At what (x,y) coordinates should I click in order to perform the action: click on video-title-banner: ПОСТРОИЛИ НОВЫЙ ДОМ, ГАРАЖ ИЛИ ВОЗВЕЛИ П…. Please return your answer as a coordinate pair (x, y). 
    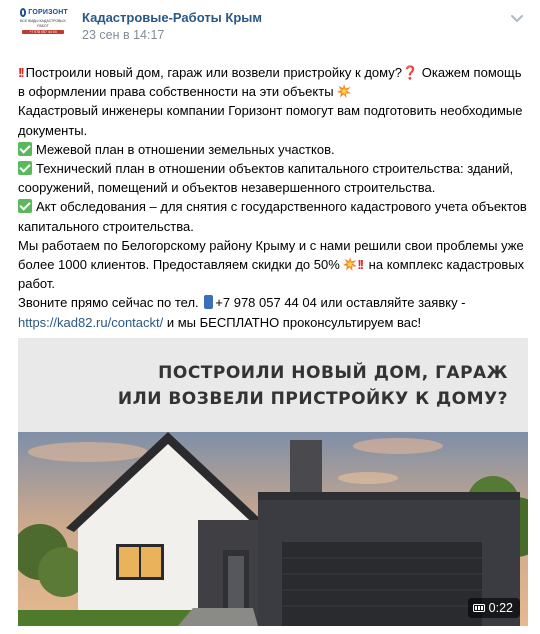
    Looking at the image, I should click on (273, 385).